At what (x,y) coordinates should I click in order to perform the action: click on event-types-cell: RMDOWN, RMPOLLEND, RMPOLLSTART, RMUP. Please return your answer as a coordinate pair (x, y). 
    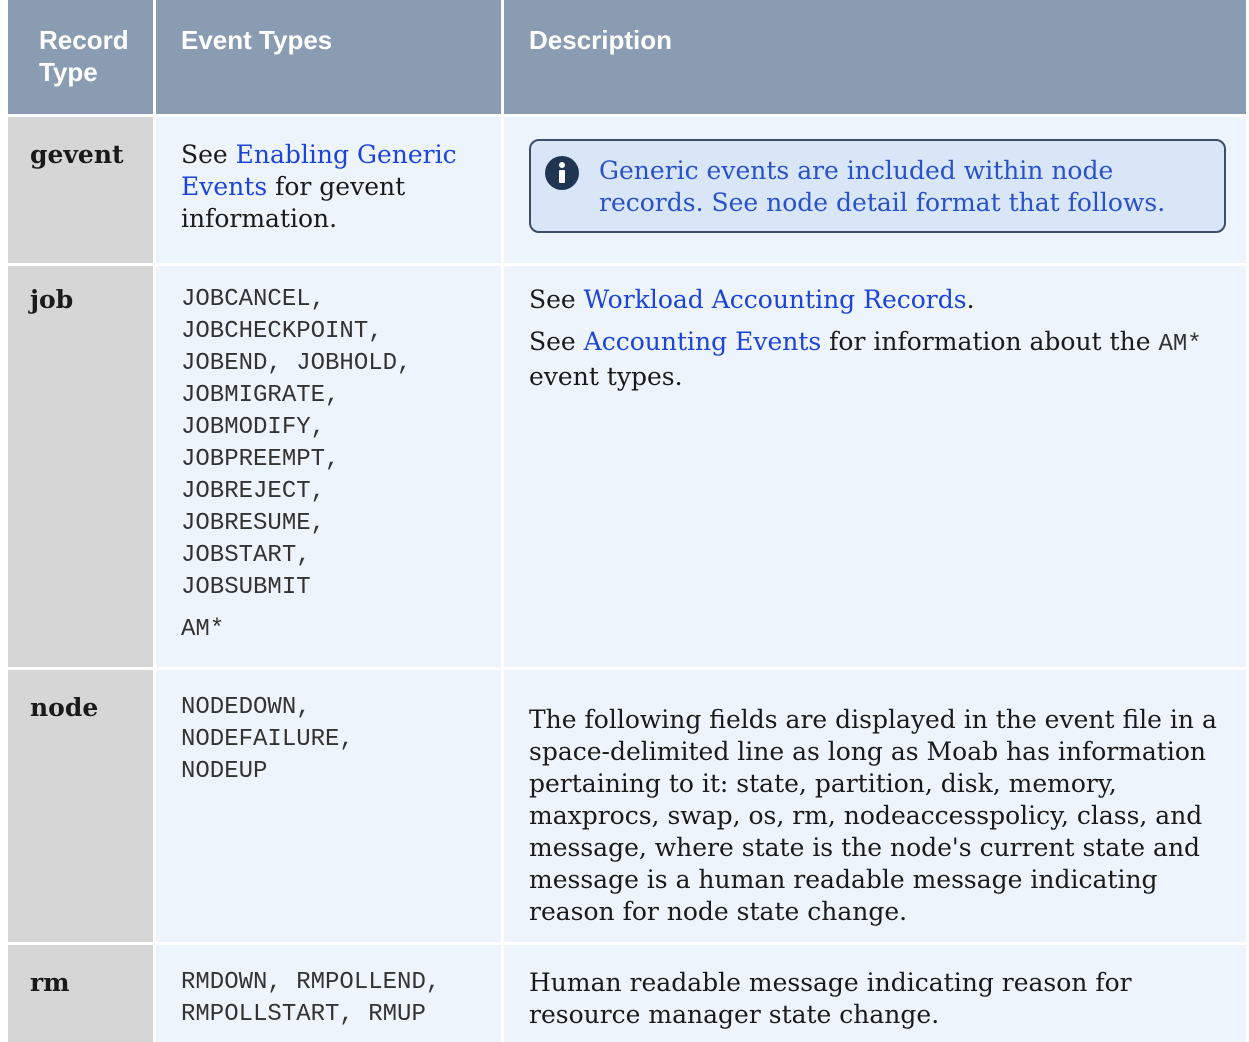
    Looking at the image, I should click on (330, 993).